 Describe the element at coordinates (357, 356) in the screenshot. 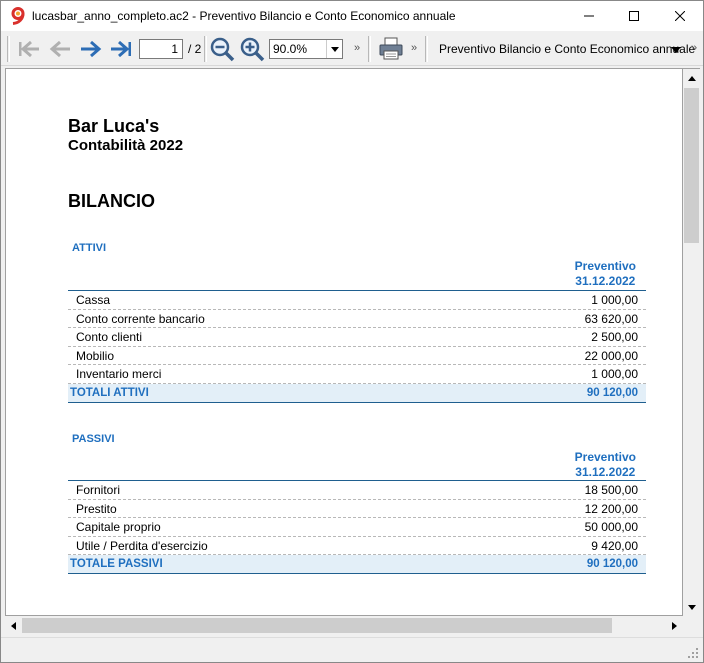

I see `table-row: Mobilio 22 000,00` at that location.